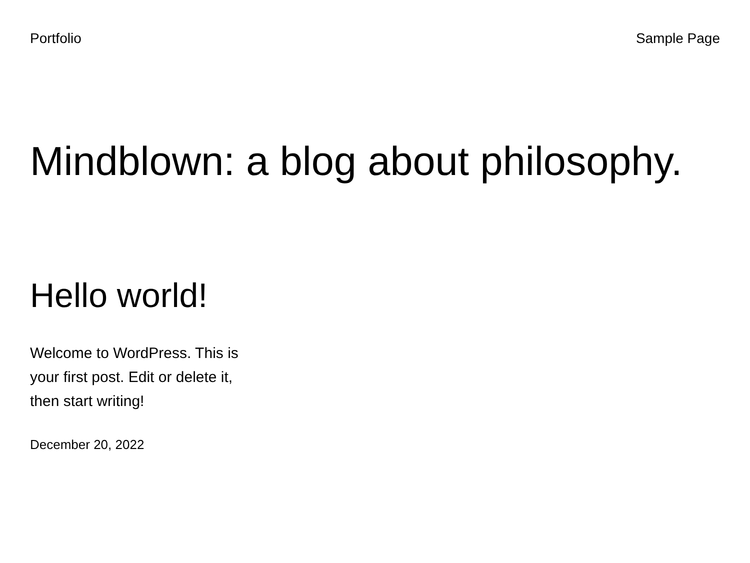 The width and height of the screenshot is (750, 563). Describe the element at coordinates (678, 38) in the screenshot. I see `nav-link: Sample Page` at that location.